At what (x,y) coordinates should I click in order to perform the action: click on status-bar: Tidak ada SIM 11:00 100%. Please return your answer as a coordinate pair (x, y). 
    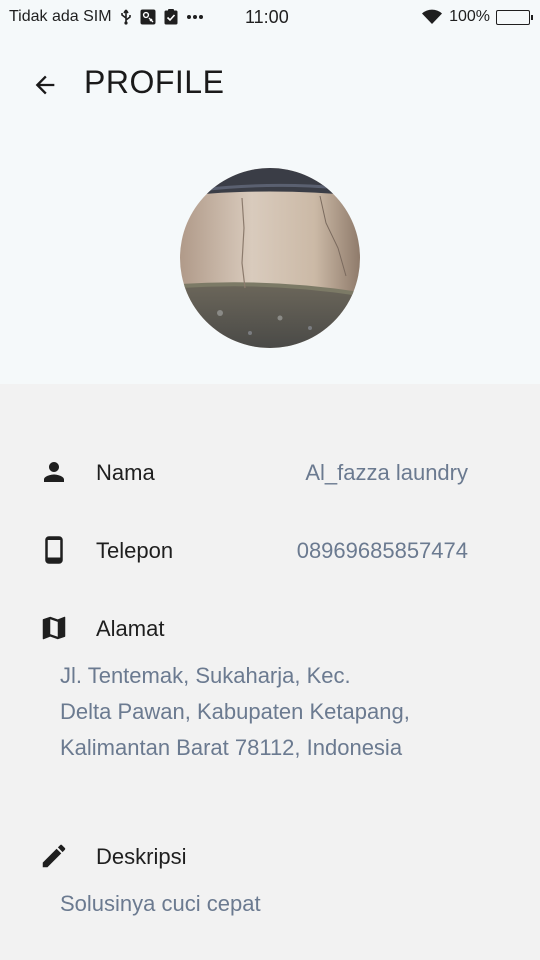
    Looking at the image, I should click on (270, 18).